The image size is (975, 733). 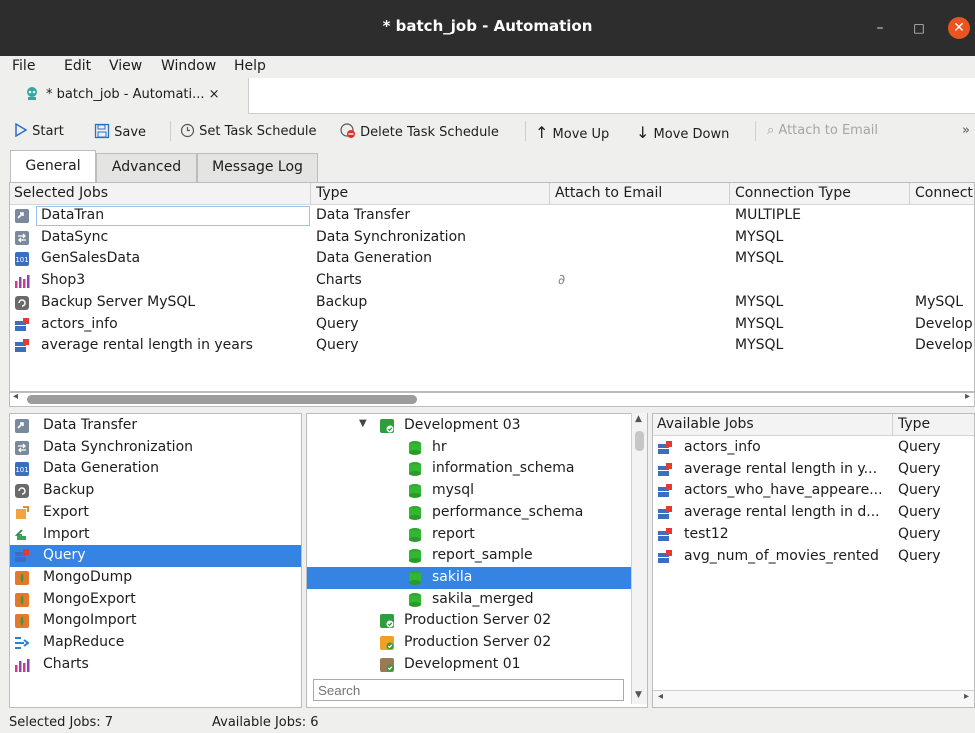 I want to click on tree-node: hr, so click(x=469, y=448).